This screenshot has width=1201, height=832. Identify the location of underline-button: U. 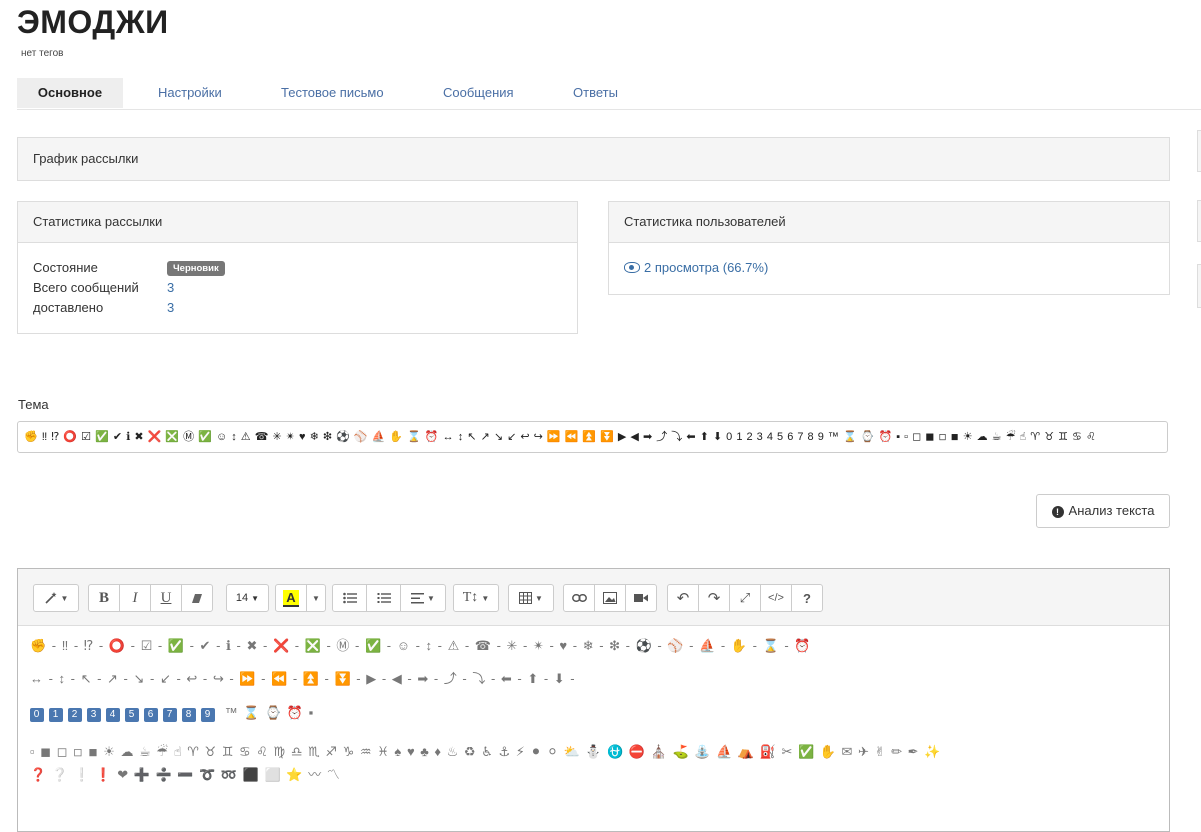
(166, 598).